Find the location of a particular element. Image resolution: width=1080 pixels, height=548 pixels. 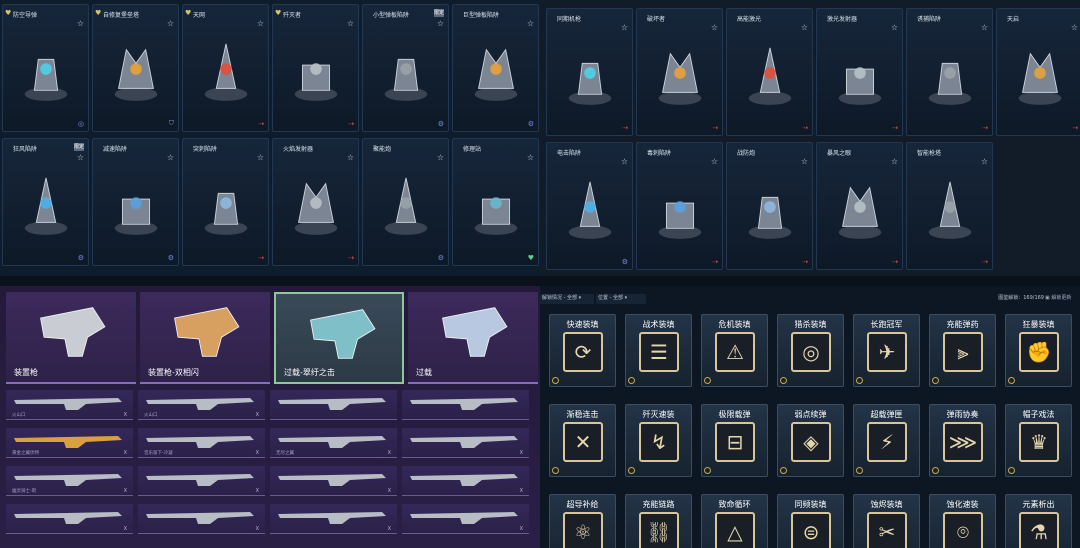

turret-card: 激光发射器 ☆ ⇢ is located at coordinates (859, 72).